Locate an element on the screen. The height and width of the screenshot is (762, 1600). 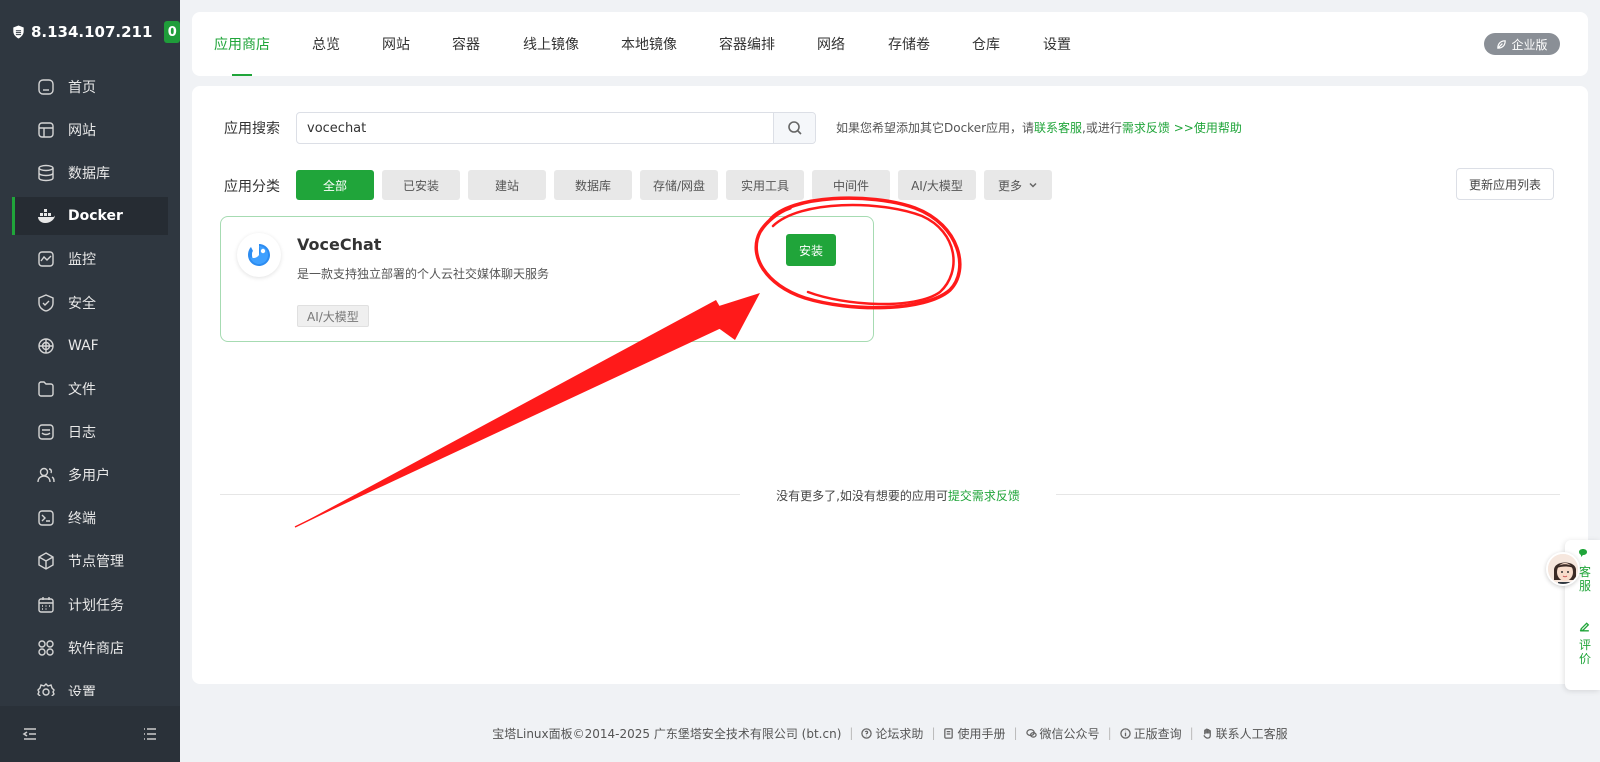
book-icon is located at coordinates (949, 733).